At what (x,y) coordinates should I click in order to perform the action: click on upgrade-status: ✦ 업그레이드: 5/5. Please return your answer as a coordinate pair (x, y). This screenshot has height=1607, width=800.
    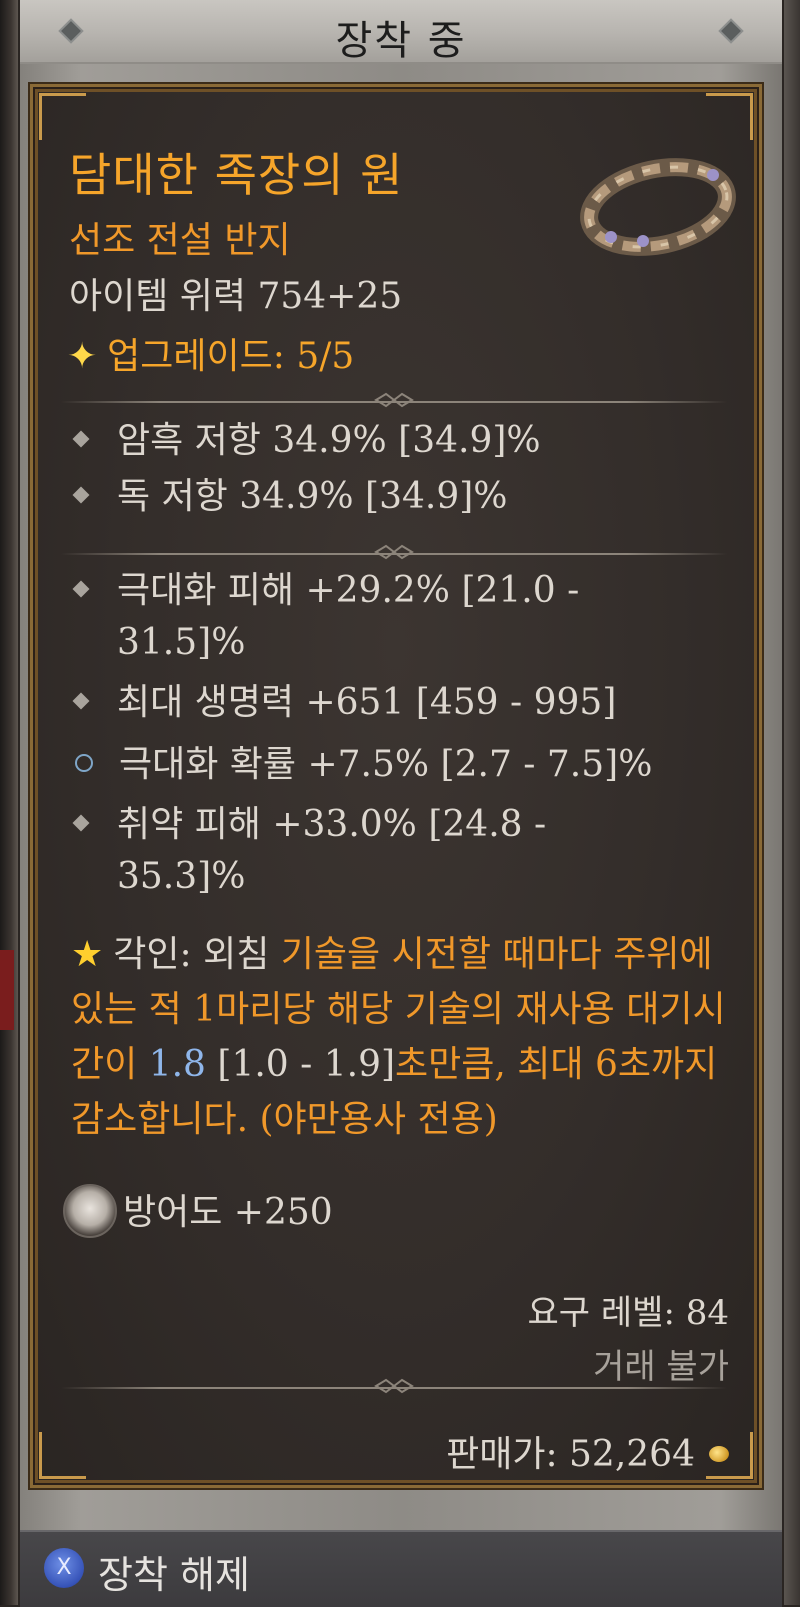
    Looking at the image, I should click on (210, 353).